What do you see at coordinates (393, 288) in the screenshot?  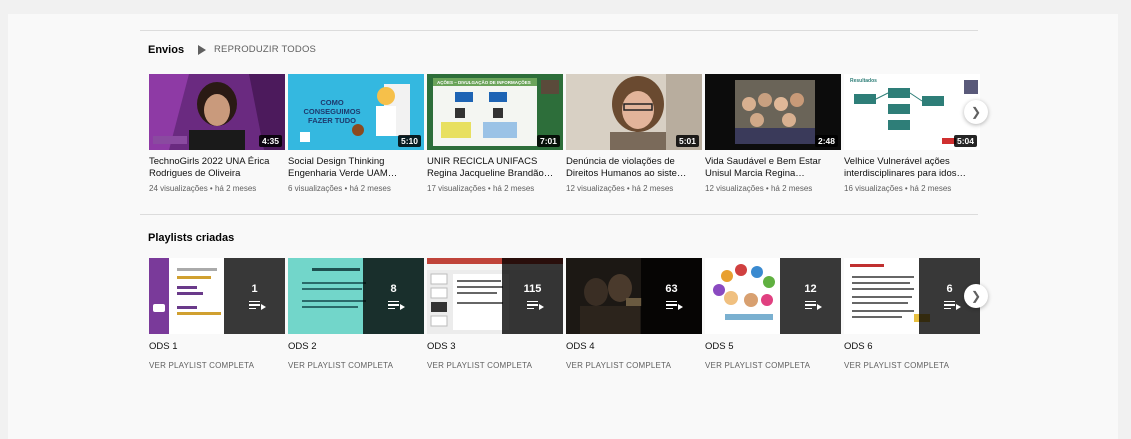 I see `playlist-video-count: 8` at bounding box center [393, 288].